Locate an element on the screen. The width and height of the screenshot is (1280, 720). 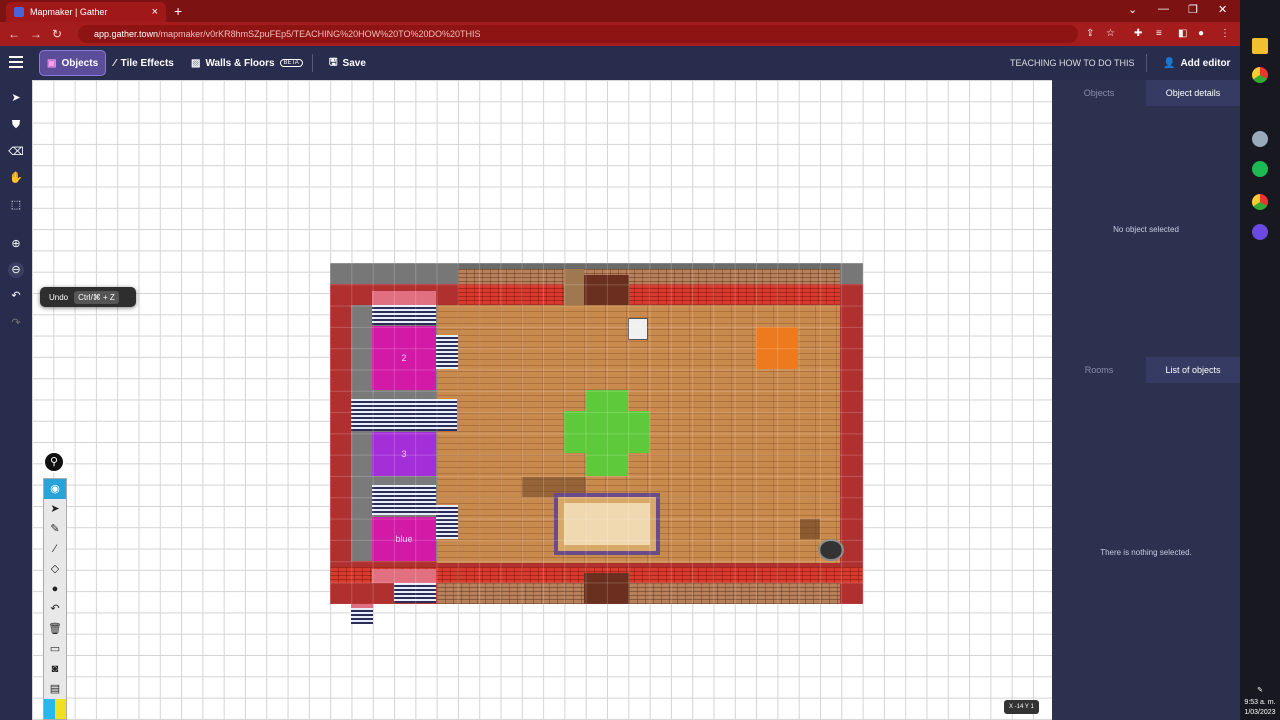
reload-icon: ↻ is located at coordinates (57, 34).